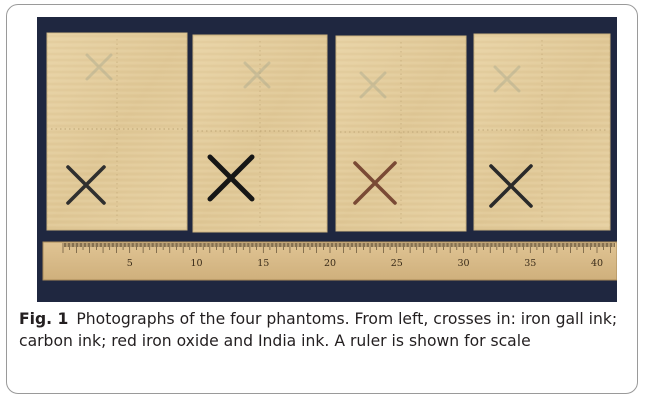 The width and height of the screenshot is (646, 405). I want to click on phantom-red-iron-oxide, so click(401, 133).